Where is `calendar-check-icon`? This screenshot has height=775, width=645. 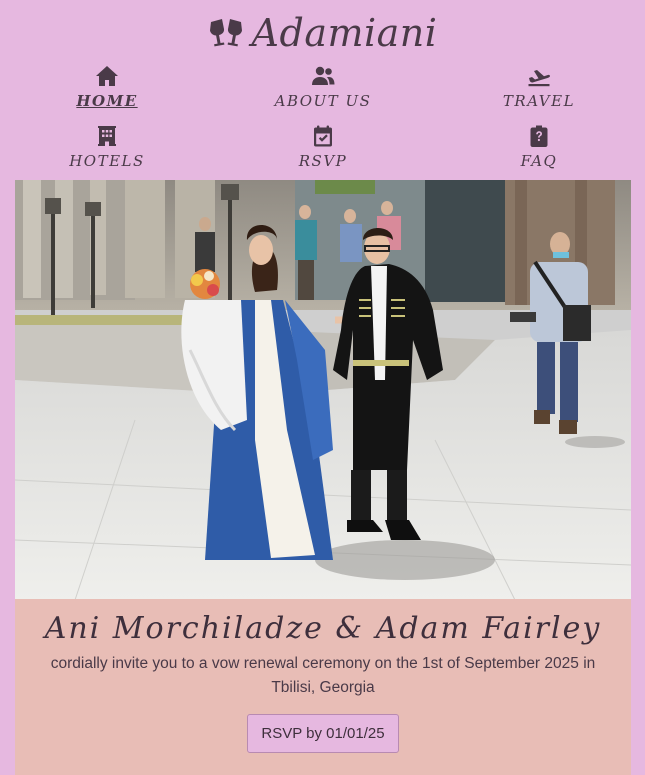
calendar-check-icon is located at coordinates (323, 136).